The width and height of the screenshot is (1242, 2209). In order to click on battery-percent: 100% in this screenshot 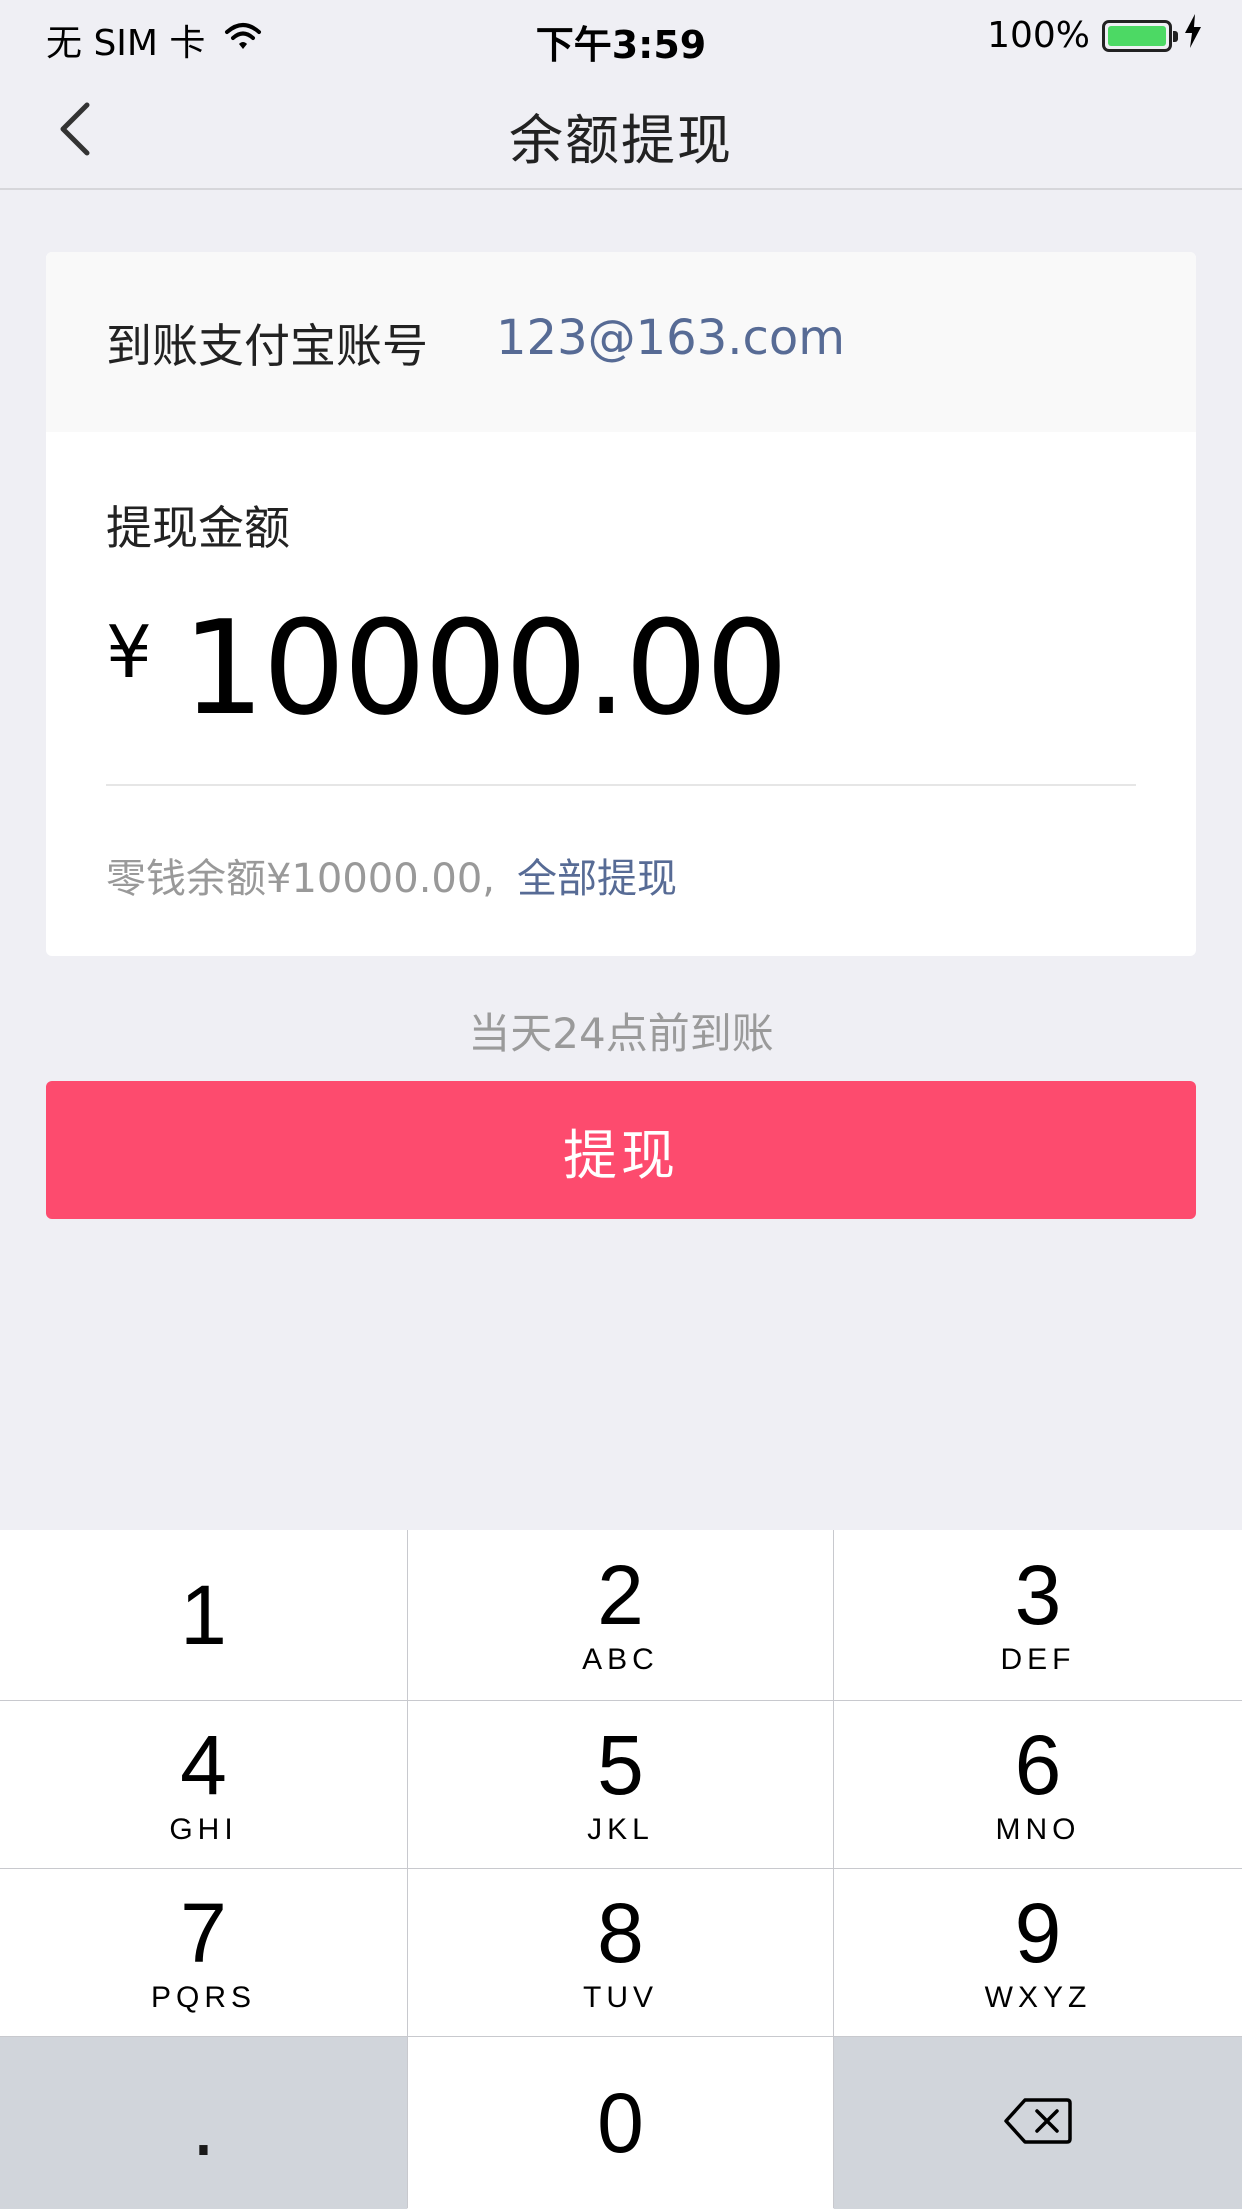, I will do `click(1038, 35)`.